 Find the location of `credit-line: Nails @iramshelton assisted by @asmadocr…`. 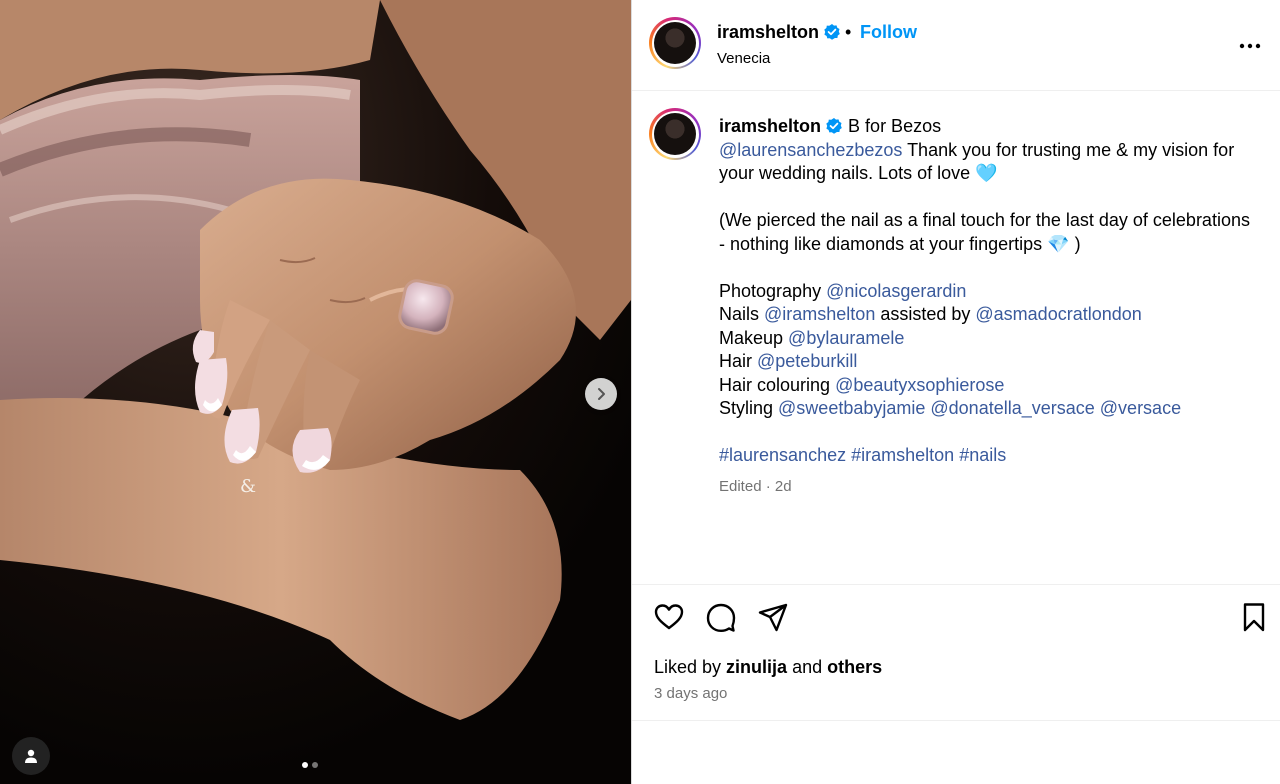

credit-line: Nails @iramshelton assisted by @asmadocr… is located at coordinates (989, 315).